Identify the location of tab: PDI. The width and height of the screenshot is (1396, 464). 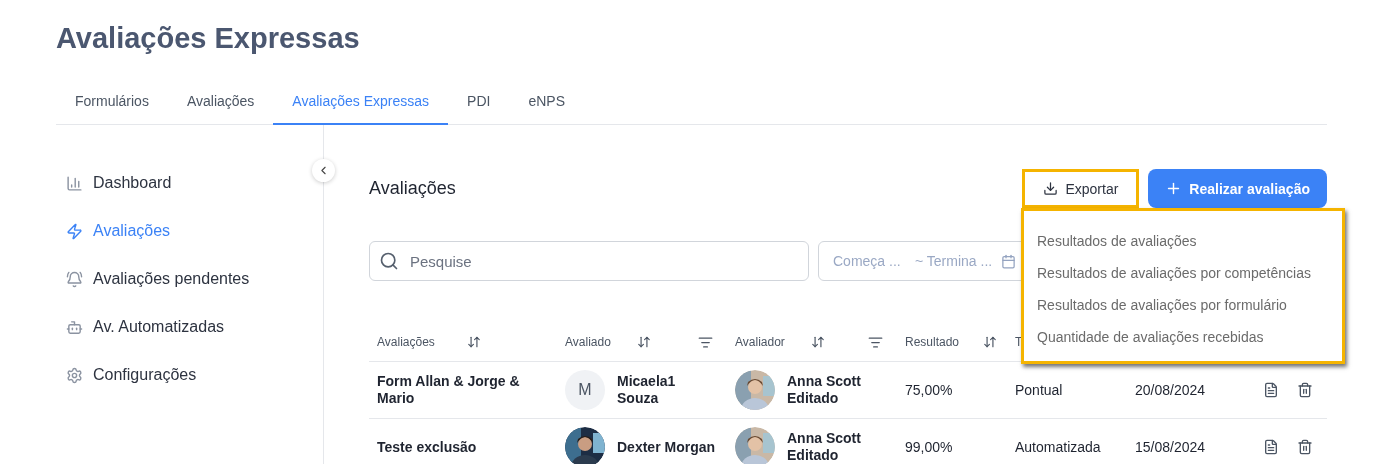
(479, 104).